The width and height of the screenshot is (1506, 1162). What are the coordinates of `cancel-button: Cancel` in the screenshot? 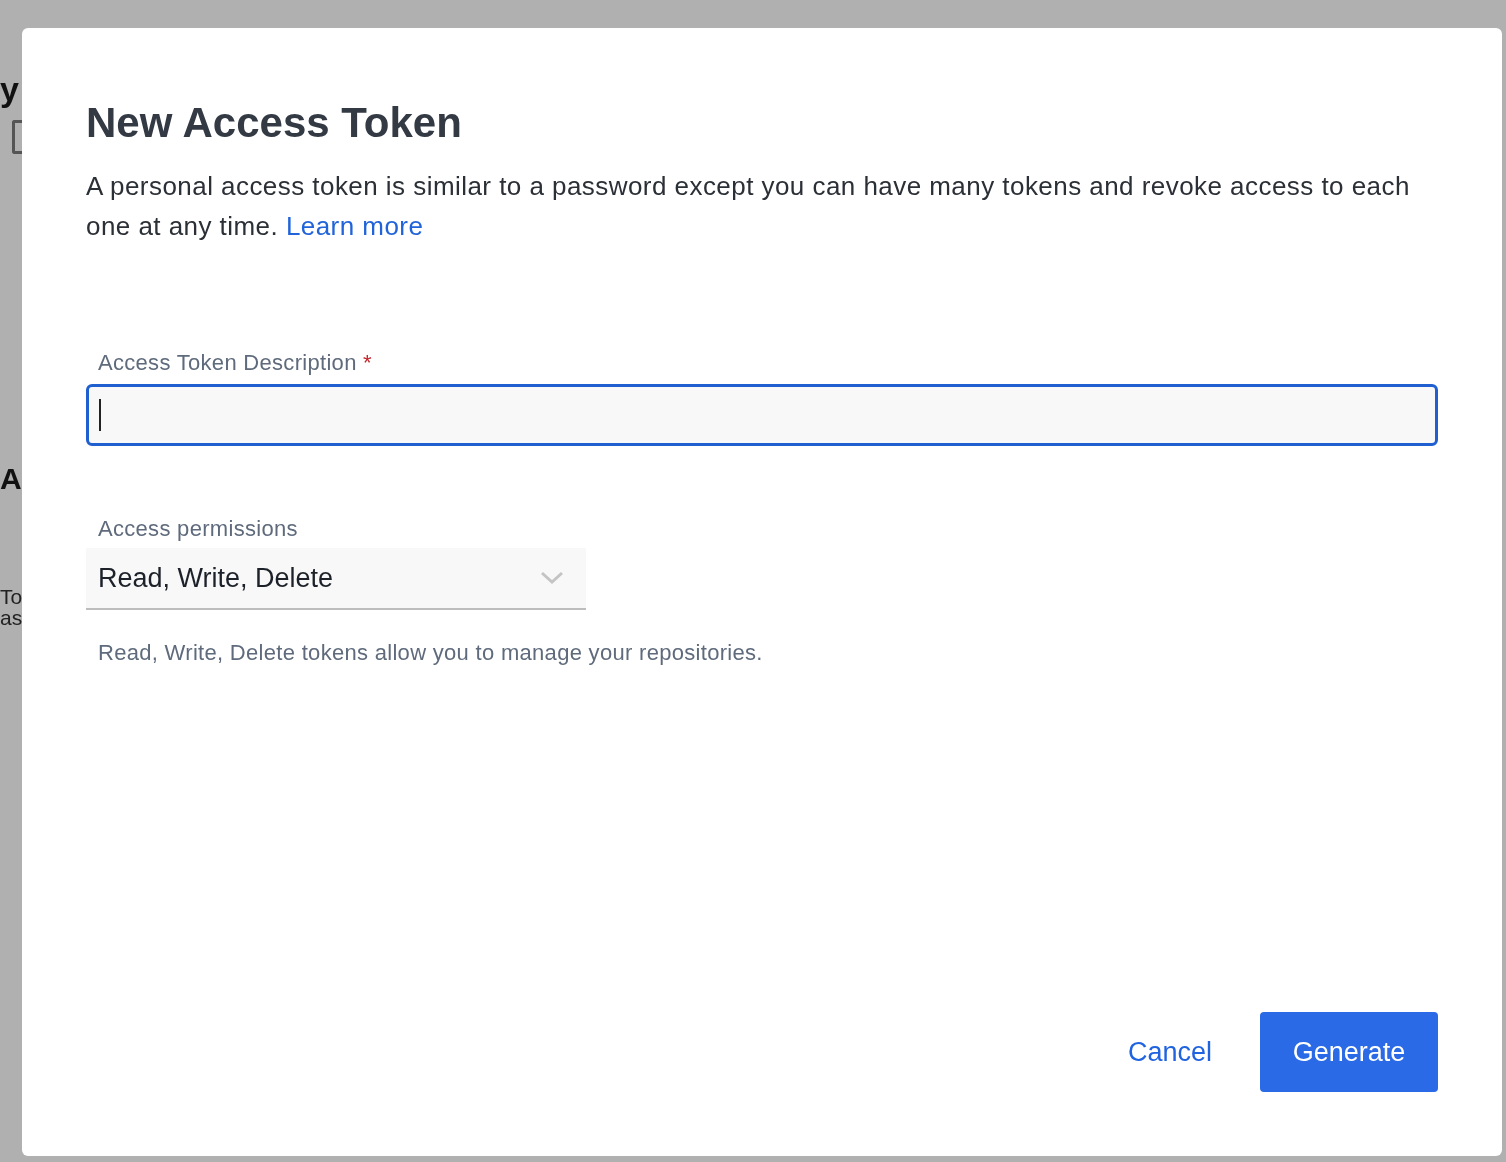 It's located at (1169, 1052).